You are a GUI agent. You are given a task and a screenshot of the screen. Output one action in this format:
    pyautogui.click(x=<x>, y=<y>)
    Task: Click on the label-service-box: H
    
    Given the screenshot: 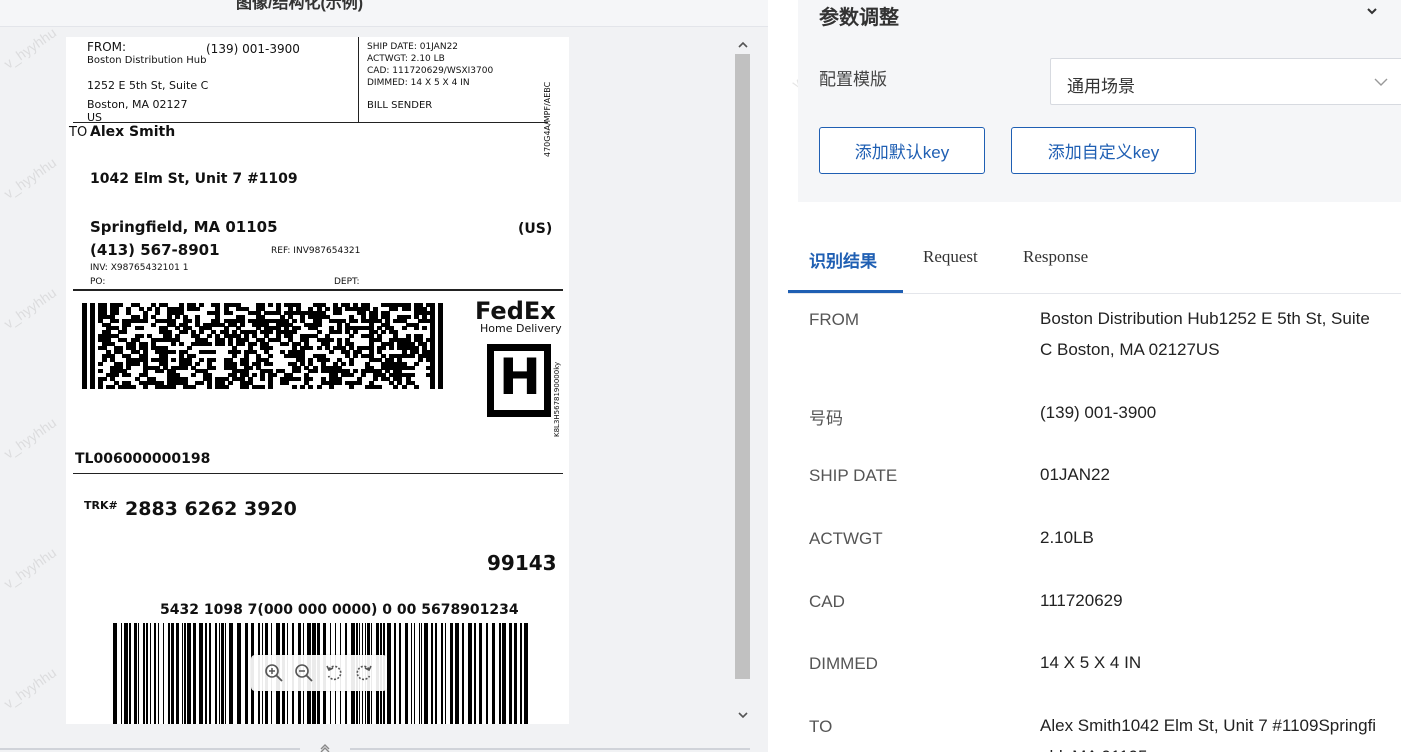 What is the action you would take?
    pyautogui.click(x=519, y=380)
    